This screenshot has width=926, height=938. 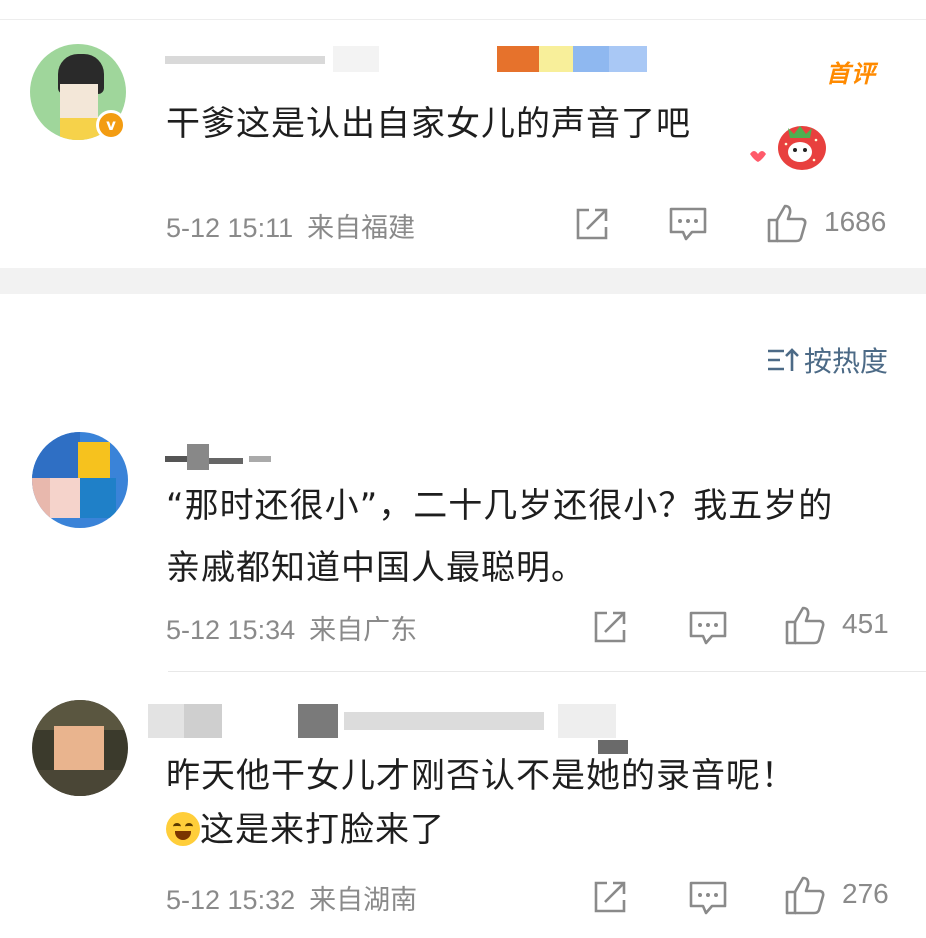 What do you see at coordinates (361, 228) in the screenshot?
I see `comment-location: 来自福建` at bounding box center [361, 228].